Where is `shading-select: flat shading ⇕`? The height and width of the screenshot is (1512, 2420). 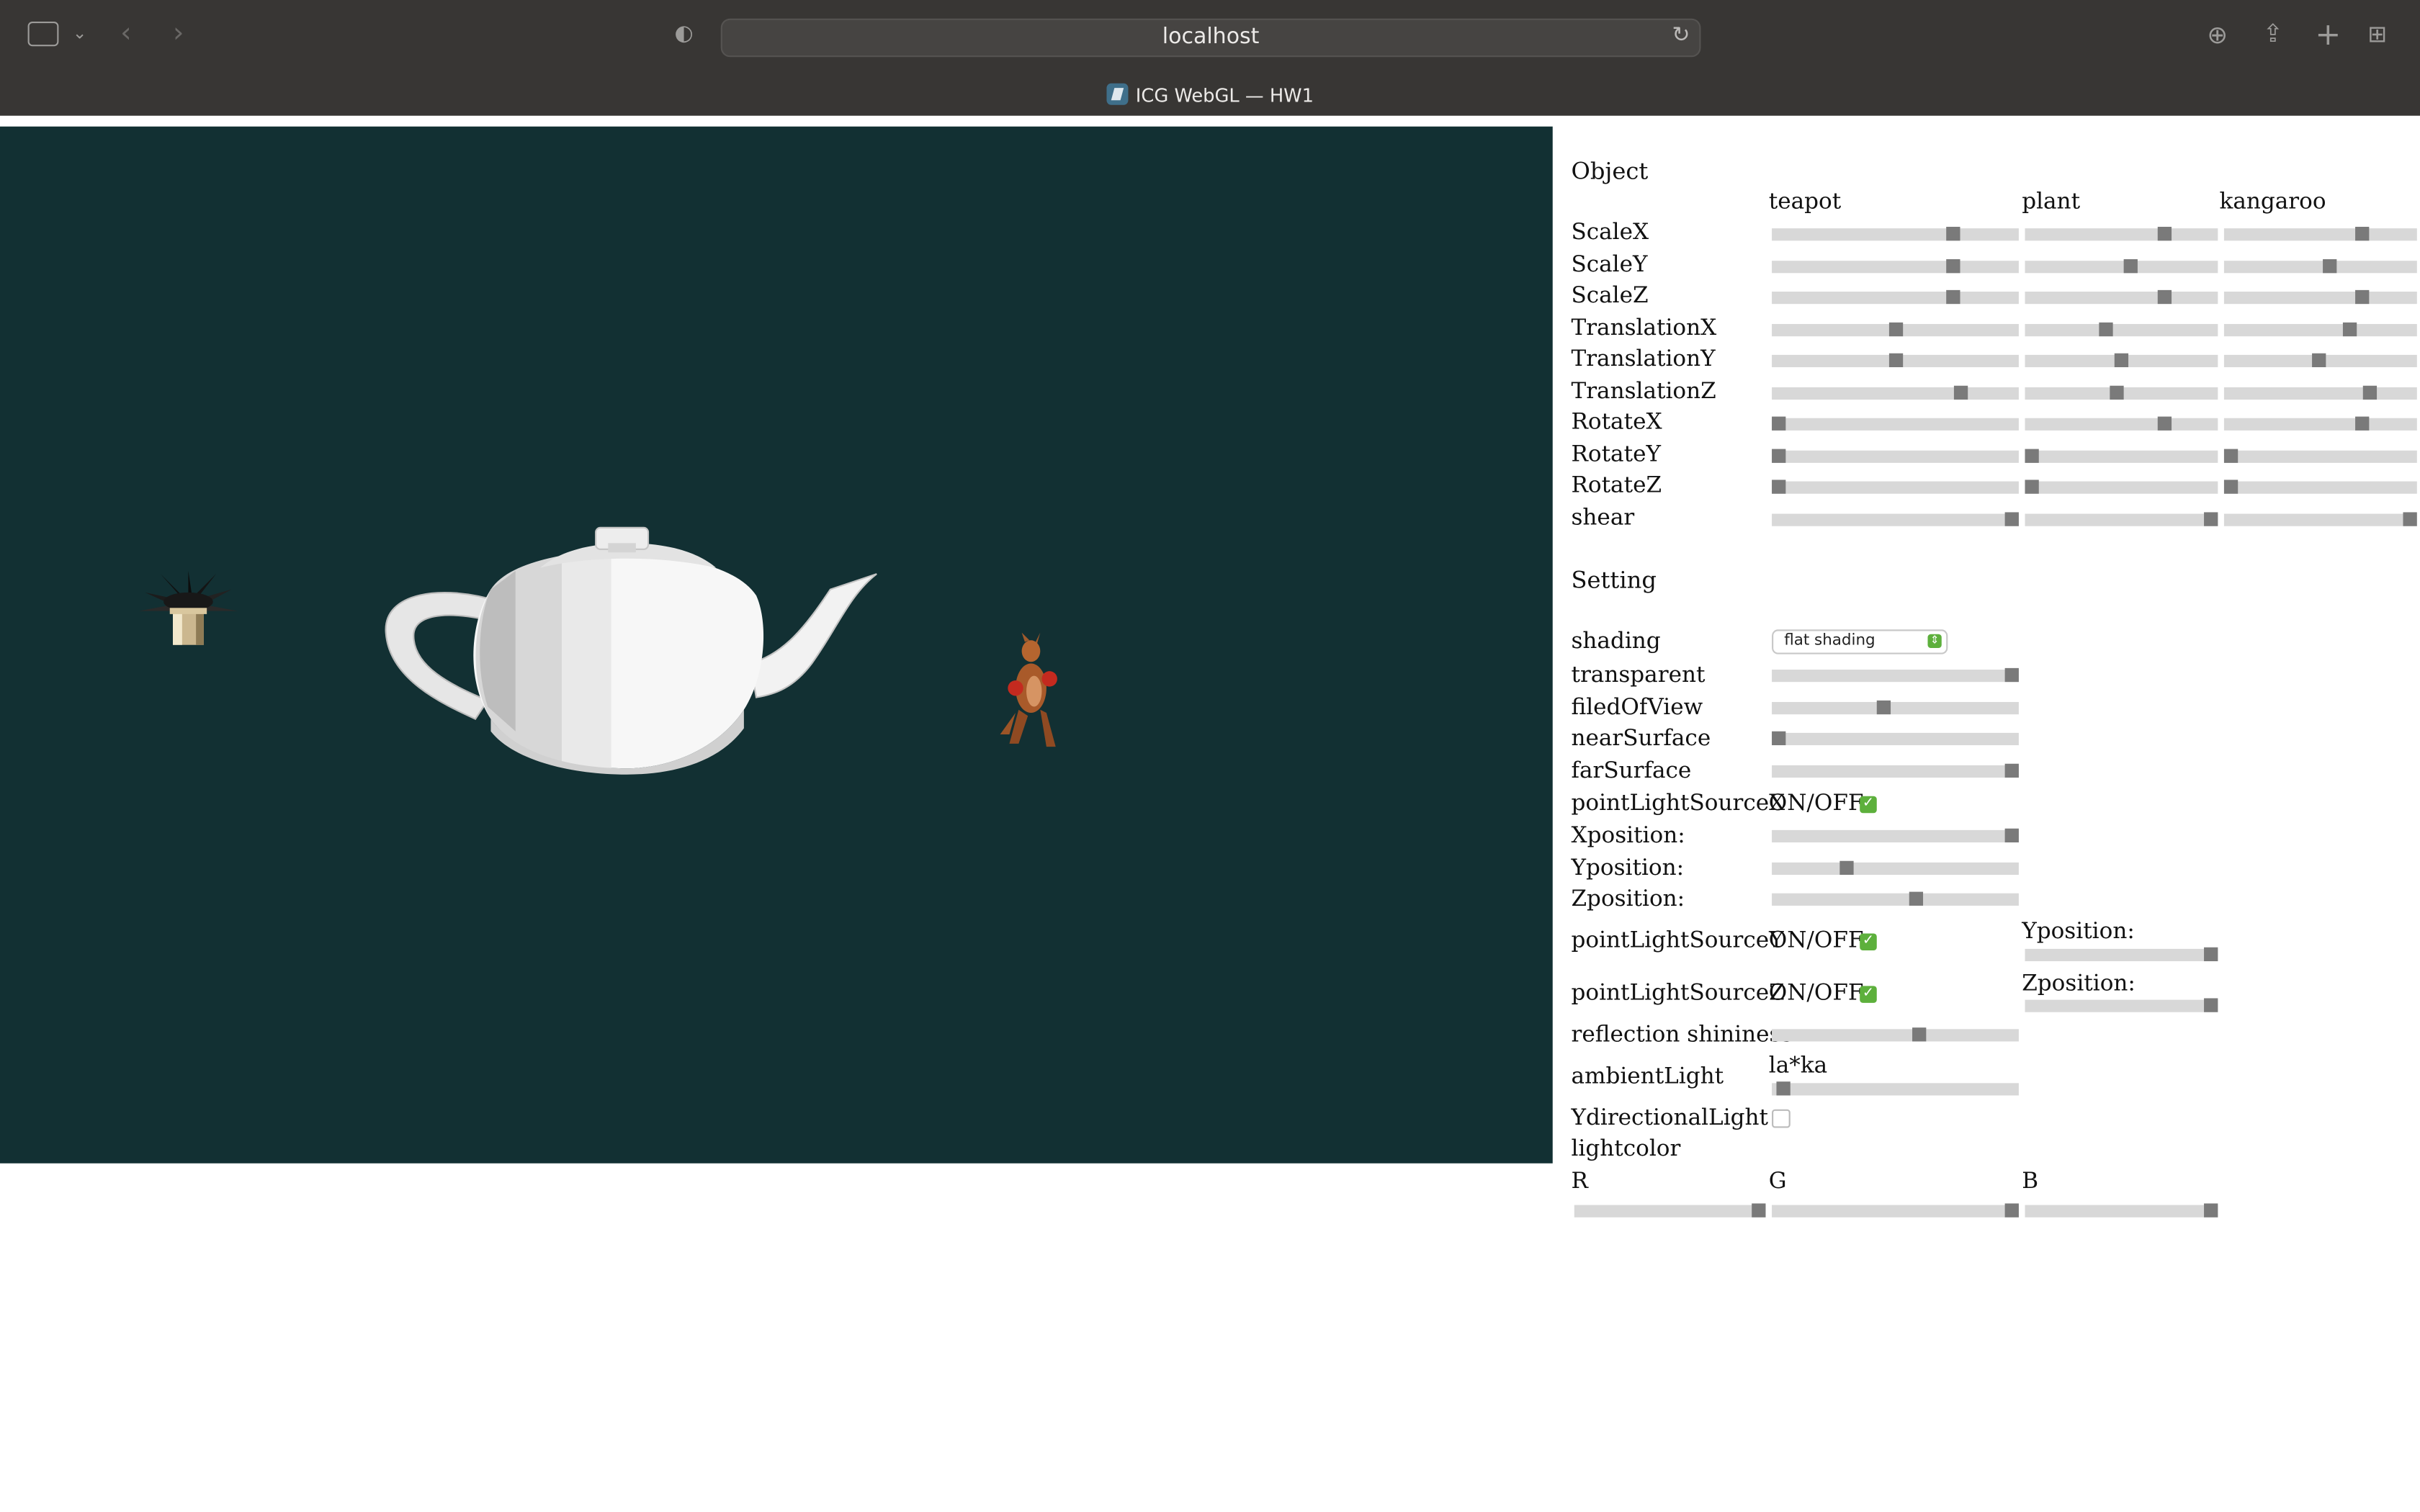 shading-select: flat shading ⇕ is located at coordinates (1860, 641).